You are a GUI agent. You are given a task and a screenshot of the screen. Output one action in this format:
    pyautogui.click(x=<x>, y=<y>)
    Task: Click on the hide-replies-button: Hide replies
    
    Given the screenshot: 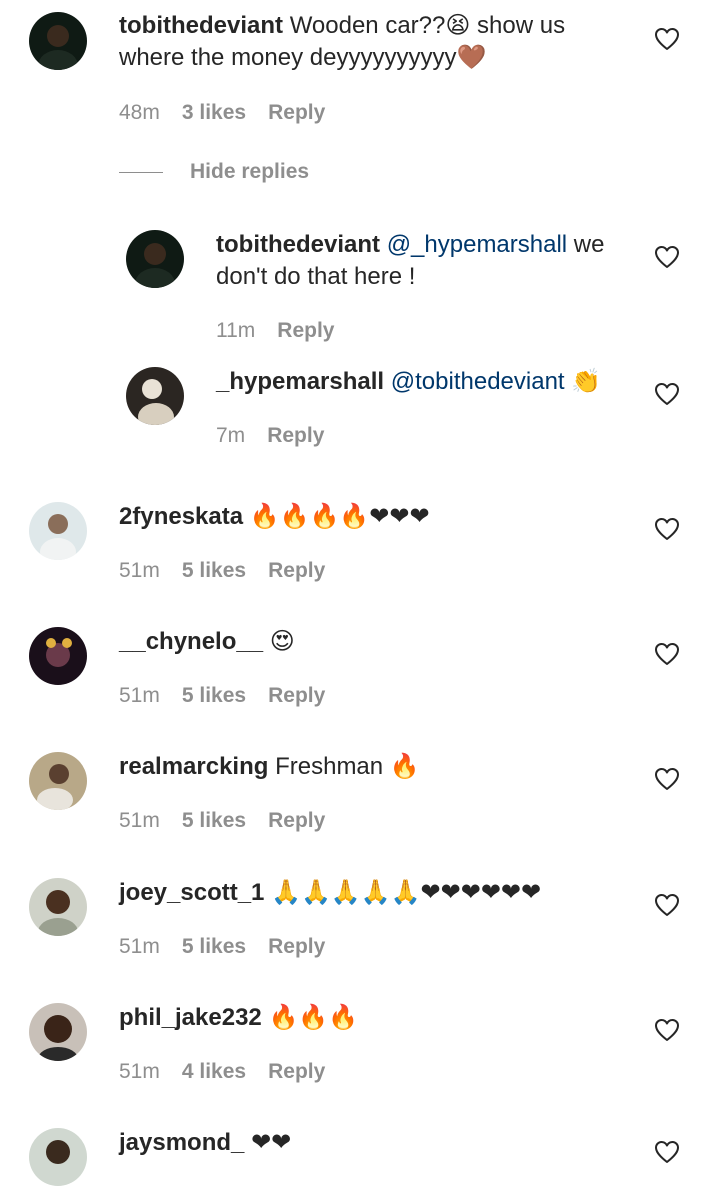 What is the action you would take?
    pyautogui.click(x=214, y=172)
    